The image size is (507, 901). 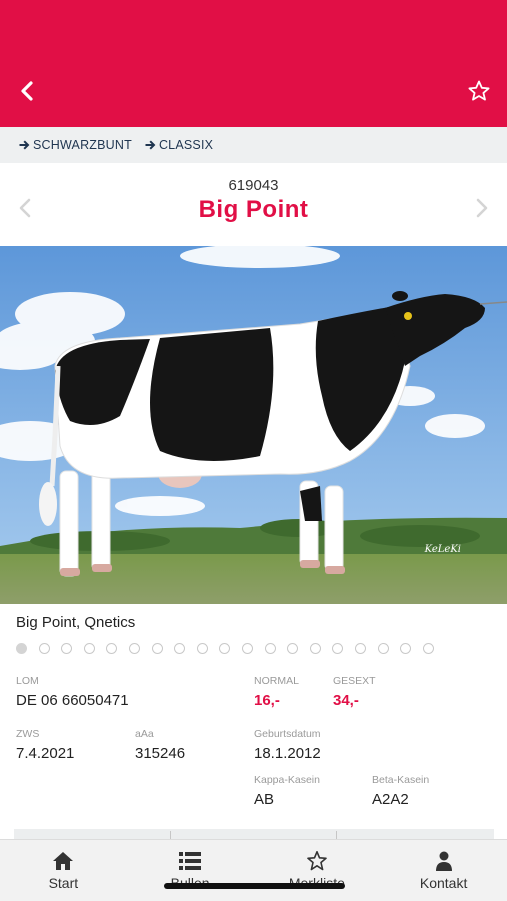 I want to click on breadcrumb-label: CLASSIX, so click(x=186, y=145).